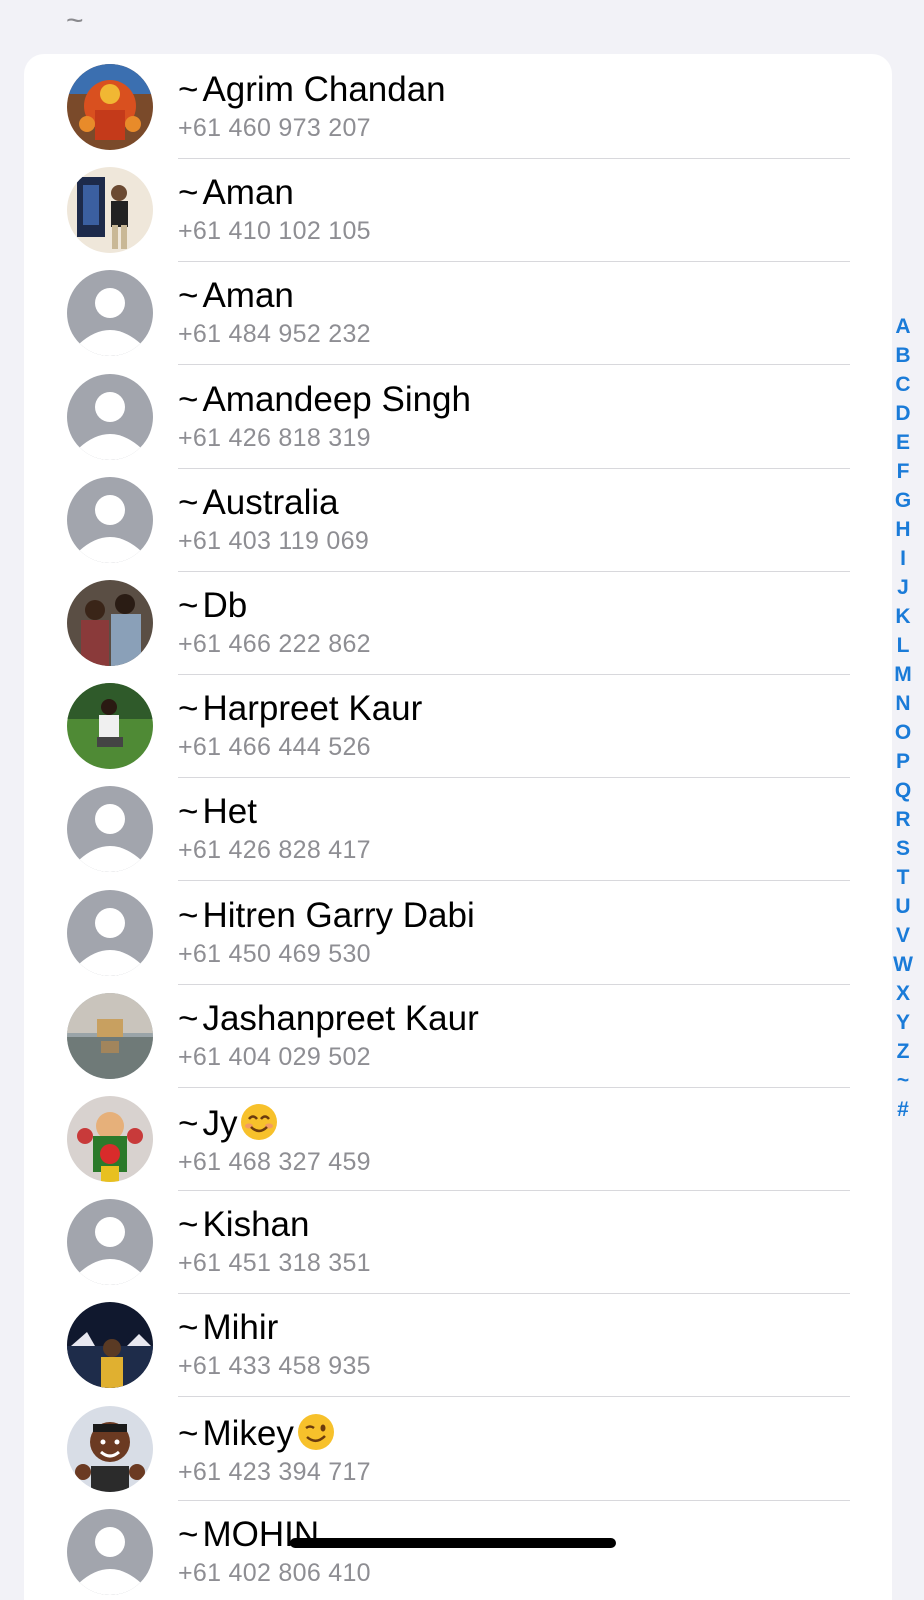 The width and height of the screenshot is (924, 1600). What do you see at coordinates (270, 502) in the screenshot?
I see `contact-name-text: Australia` at bounding box center [270, 502].